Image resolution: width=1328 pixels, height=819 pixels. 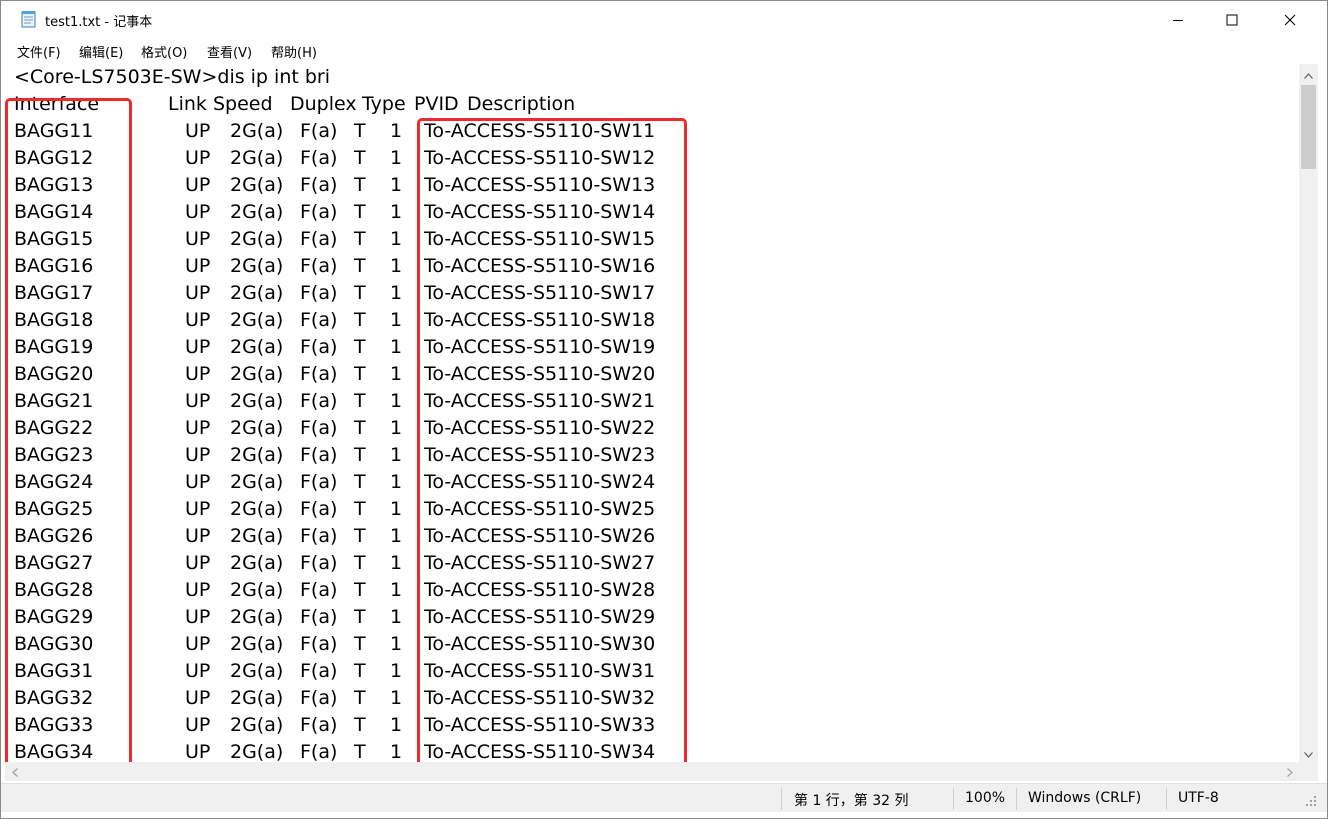 What do you see at coordinates (1308, 752) in the screenshot?
I see `scroll-down-button` at bounding box center [1308, 752].